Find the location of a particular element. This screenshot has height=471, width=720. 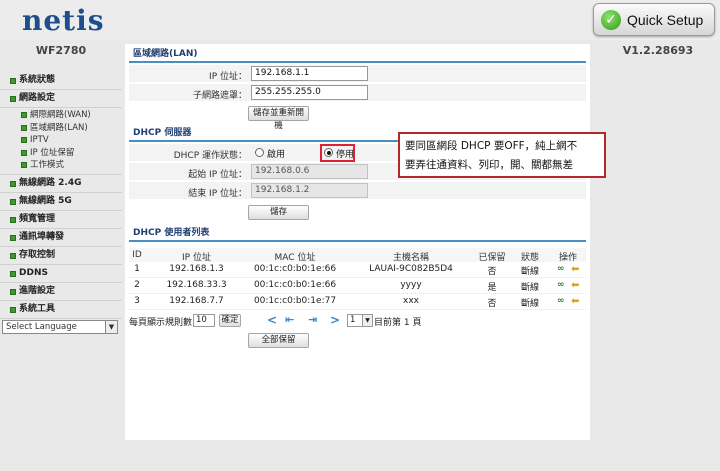

cell-id: 2 is located at coordinates (137, 285).